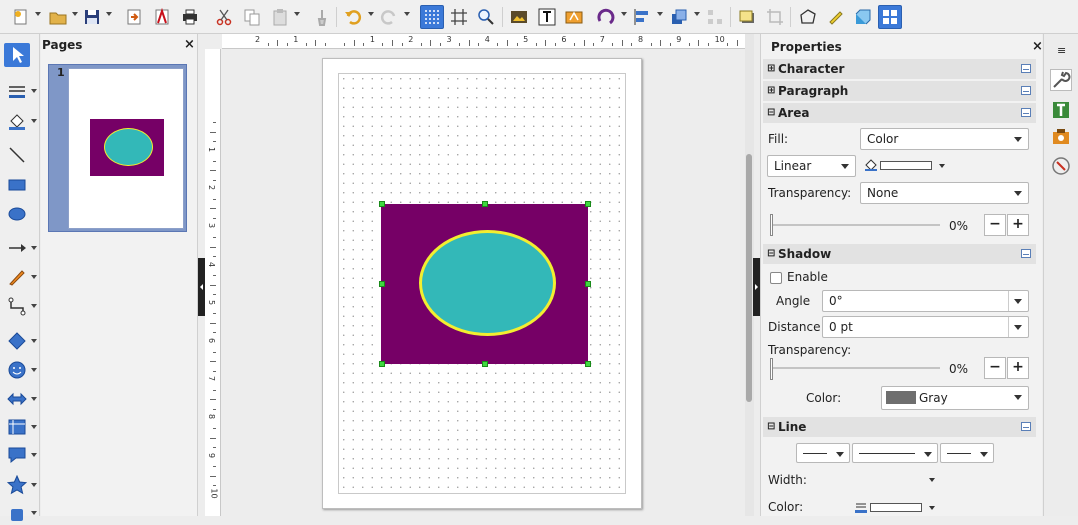 This screenshot has width=1078, height=525. What do you see at coordinates (459, 17) in the screenshot?
I see `helplines-icon` at bounding box center [459, 17].